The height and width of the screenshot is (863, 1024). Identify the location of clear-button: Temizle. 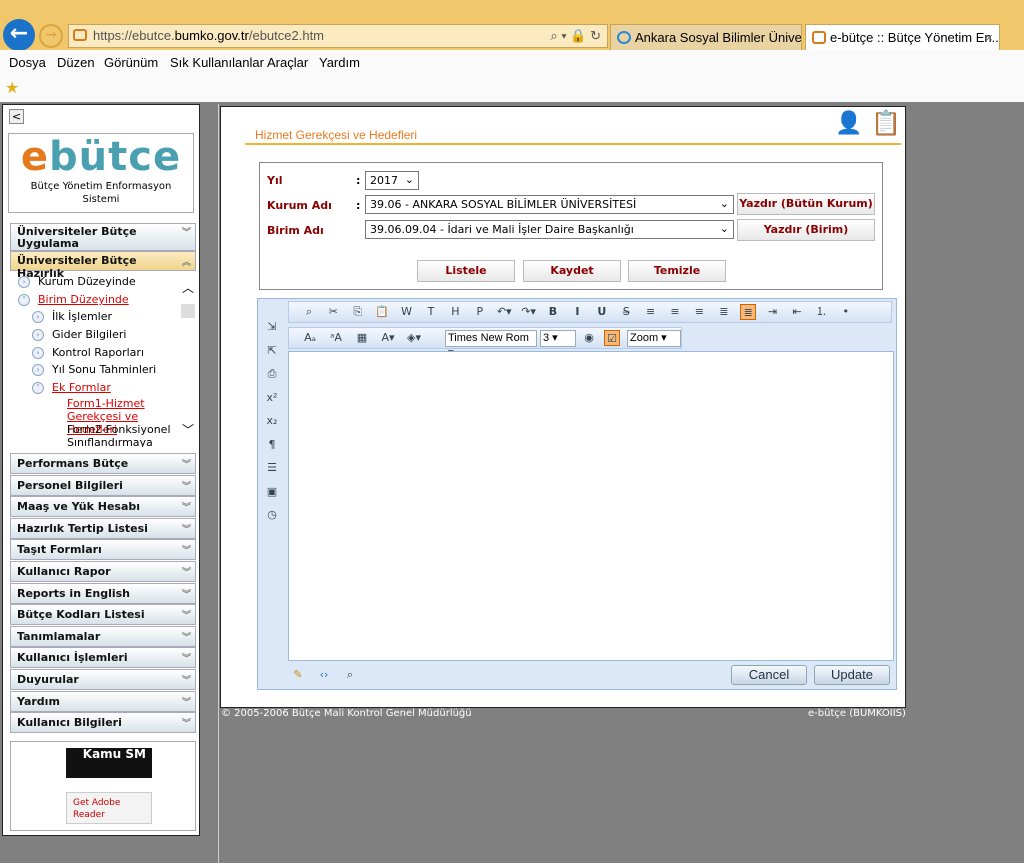
(677, 271).